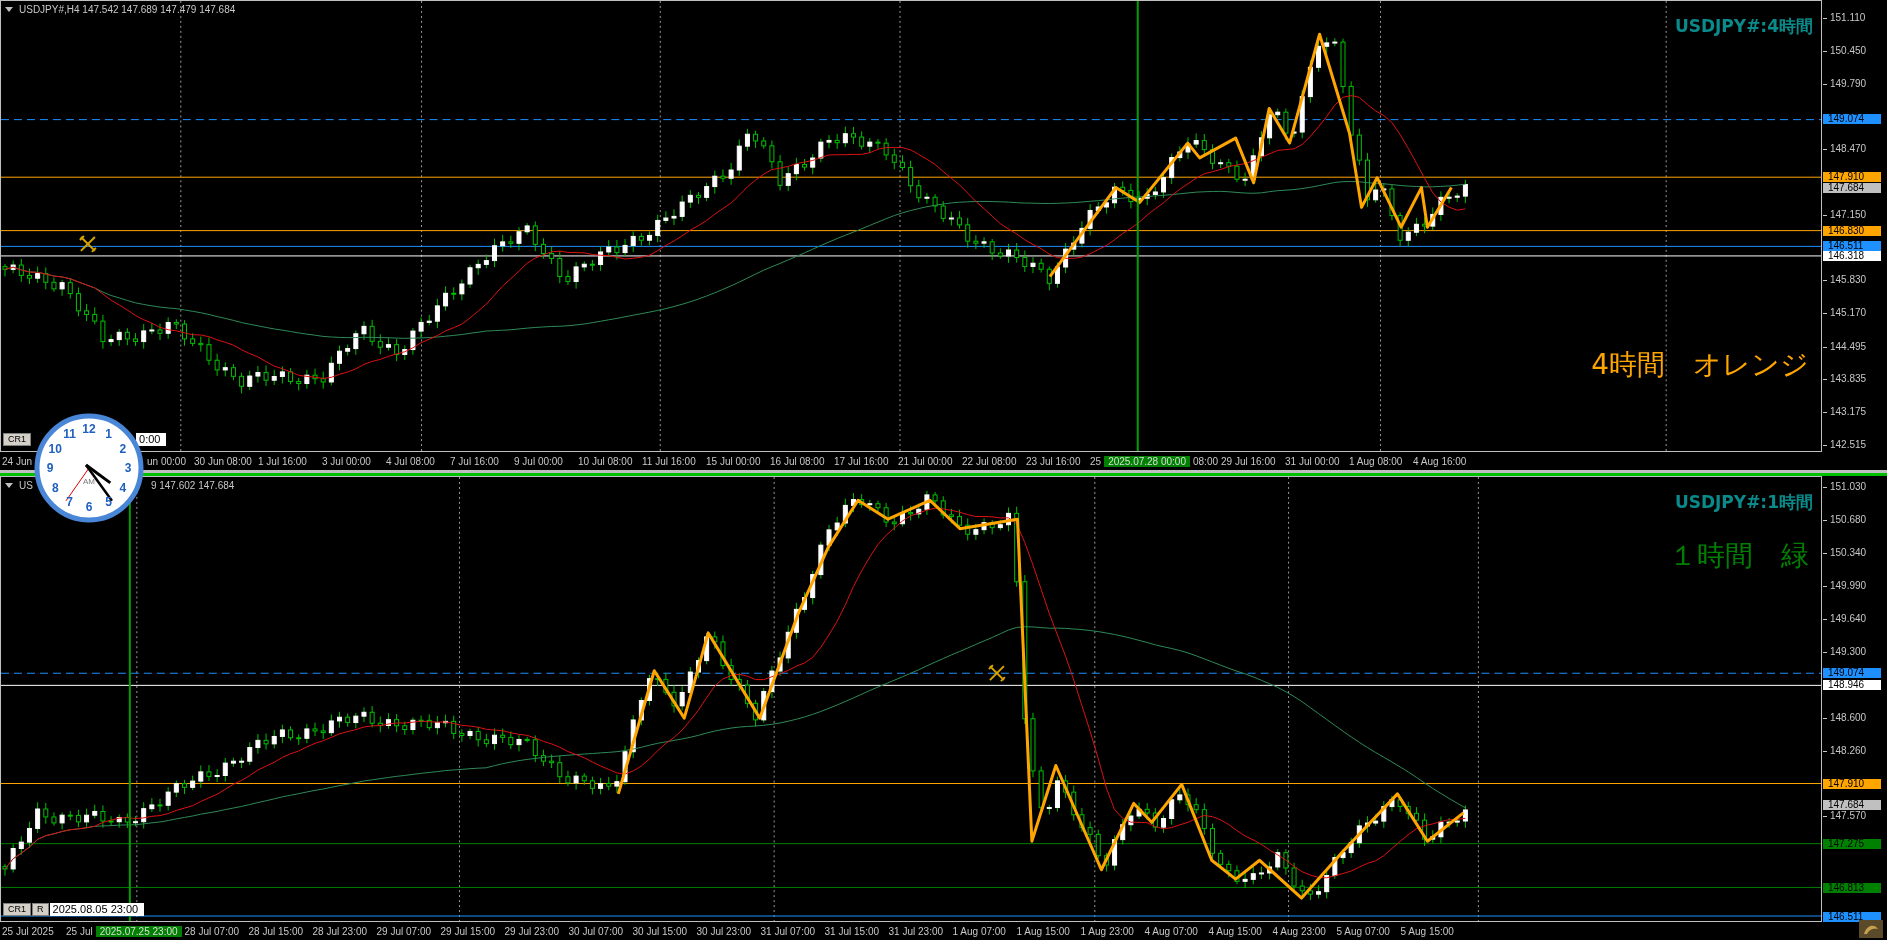 Image resolution: width=1887 pixels, height=940 pixels. Describe the element at coordinates (223, 461) in the screenshot. I see `time-axis-label: 30 Jun 08:00` at that location.